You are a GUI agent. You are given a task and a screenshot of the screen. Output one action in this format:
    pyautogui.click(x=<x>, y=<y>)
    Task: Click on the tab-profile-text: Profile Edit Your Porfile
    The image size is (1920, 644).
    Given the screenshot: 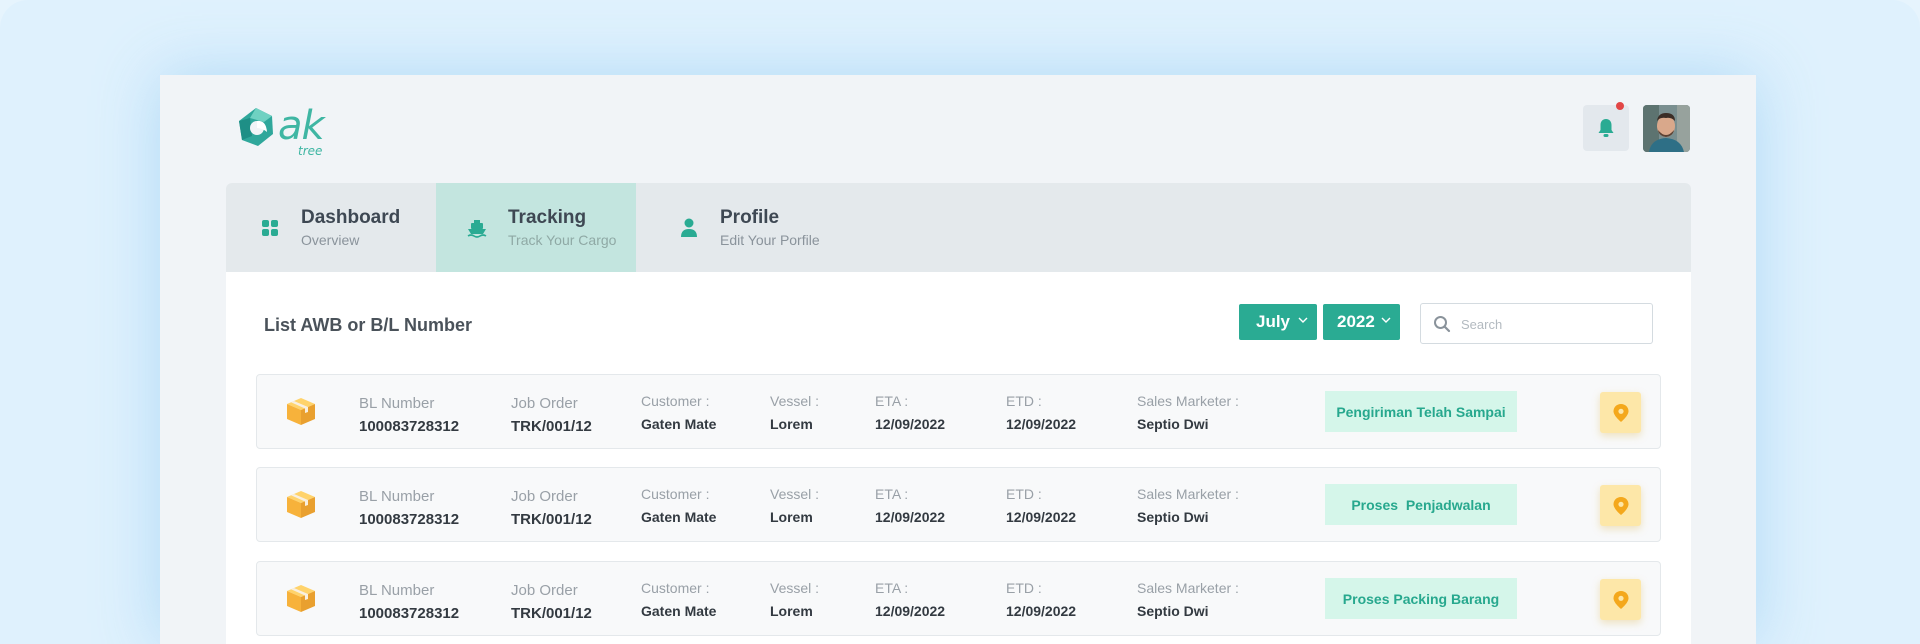 What is the action you would take?
    pyautogui.click(x=770, y=227)
    